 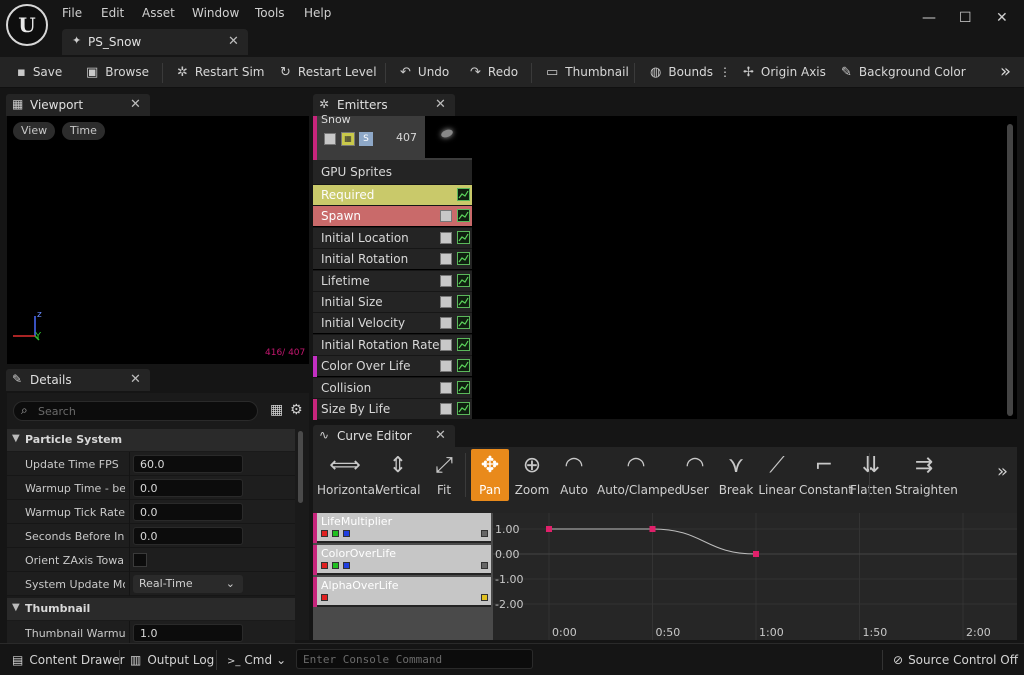 I want to click on menu-file: File, so click(x=72, y=13).